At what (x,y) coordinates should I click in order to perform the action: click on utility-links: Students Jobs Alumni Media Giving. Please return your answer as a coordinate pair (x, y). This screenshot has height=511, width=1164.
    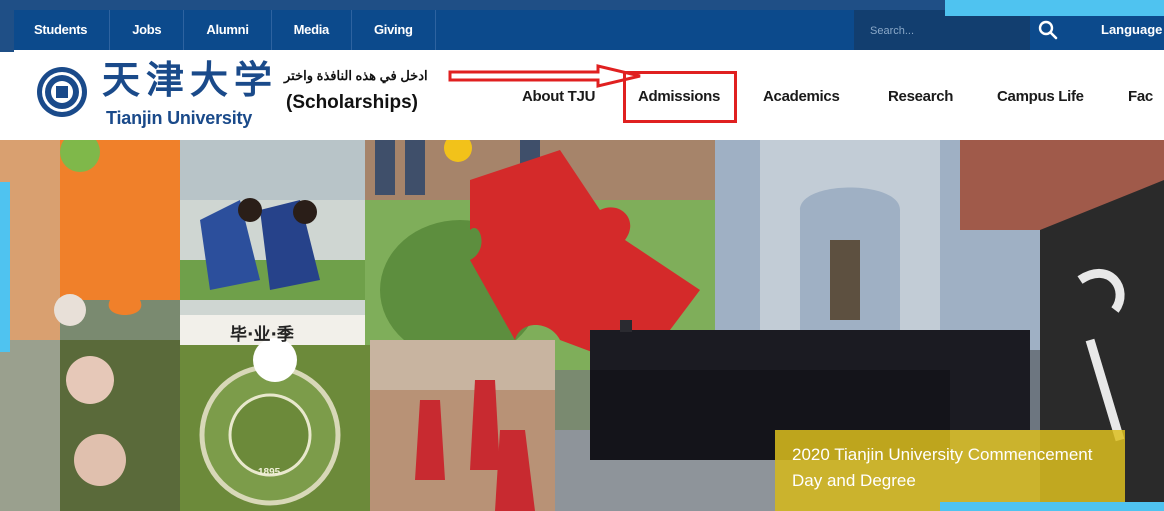
    Looking at the image, I should click on (225, 30).